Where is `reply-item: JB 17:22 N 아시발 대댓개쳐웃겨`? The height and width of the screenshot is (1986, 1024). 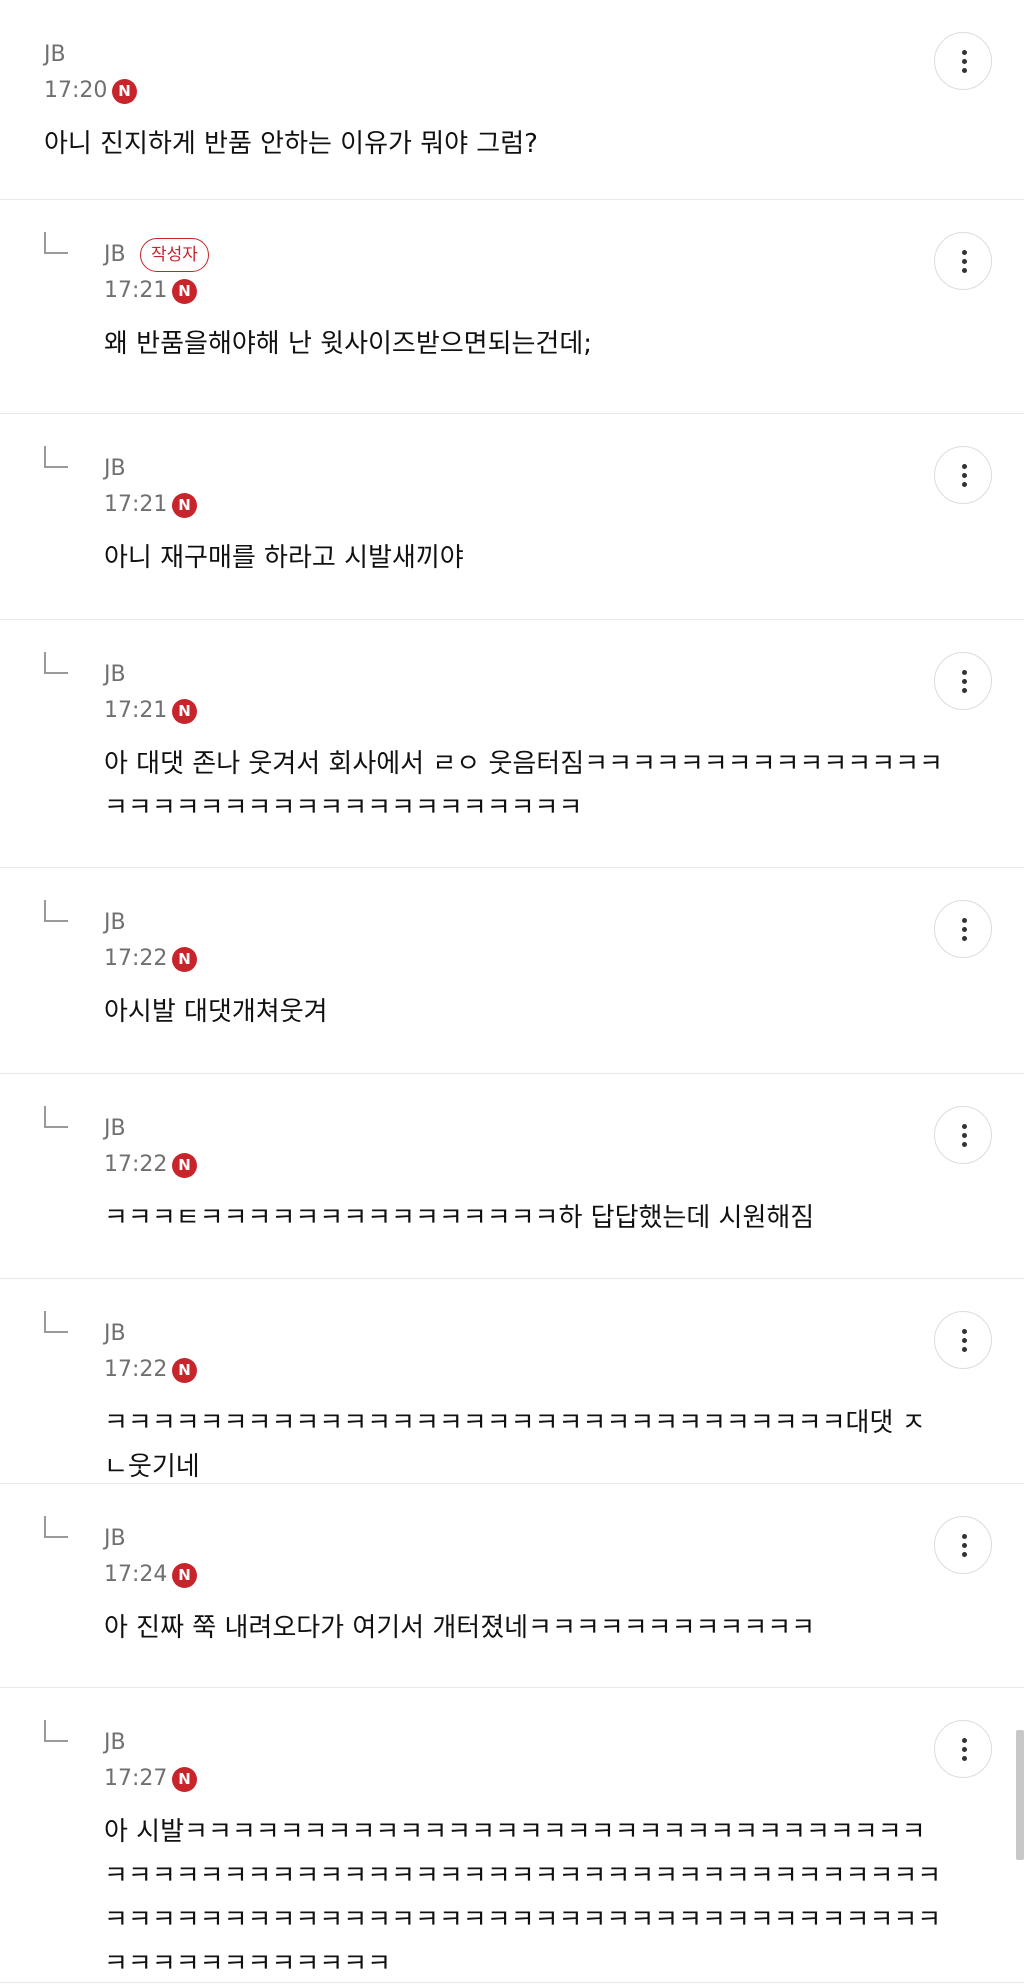
reply-item: JB 17:22 N 아시발 대댓개쳐웃겨 is located at coordinates (512, 971).